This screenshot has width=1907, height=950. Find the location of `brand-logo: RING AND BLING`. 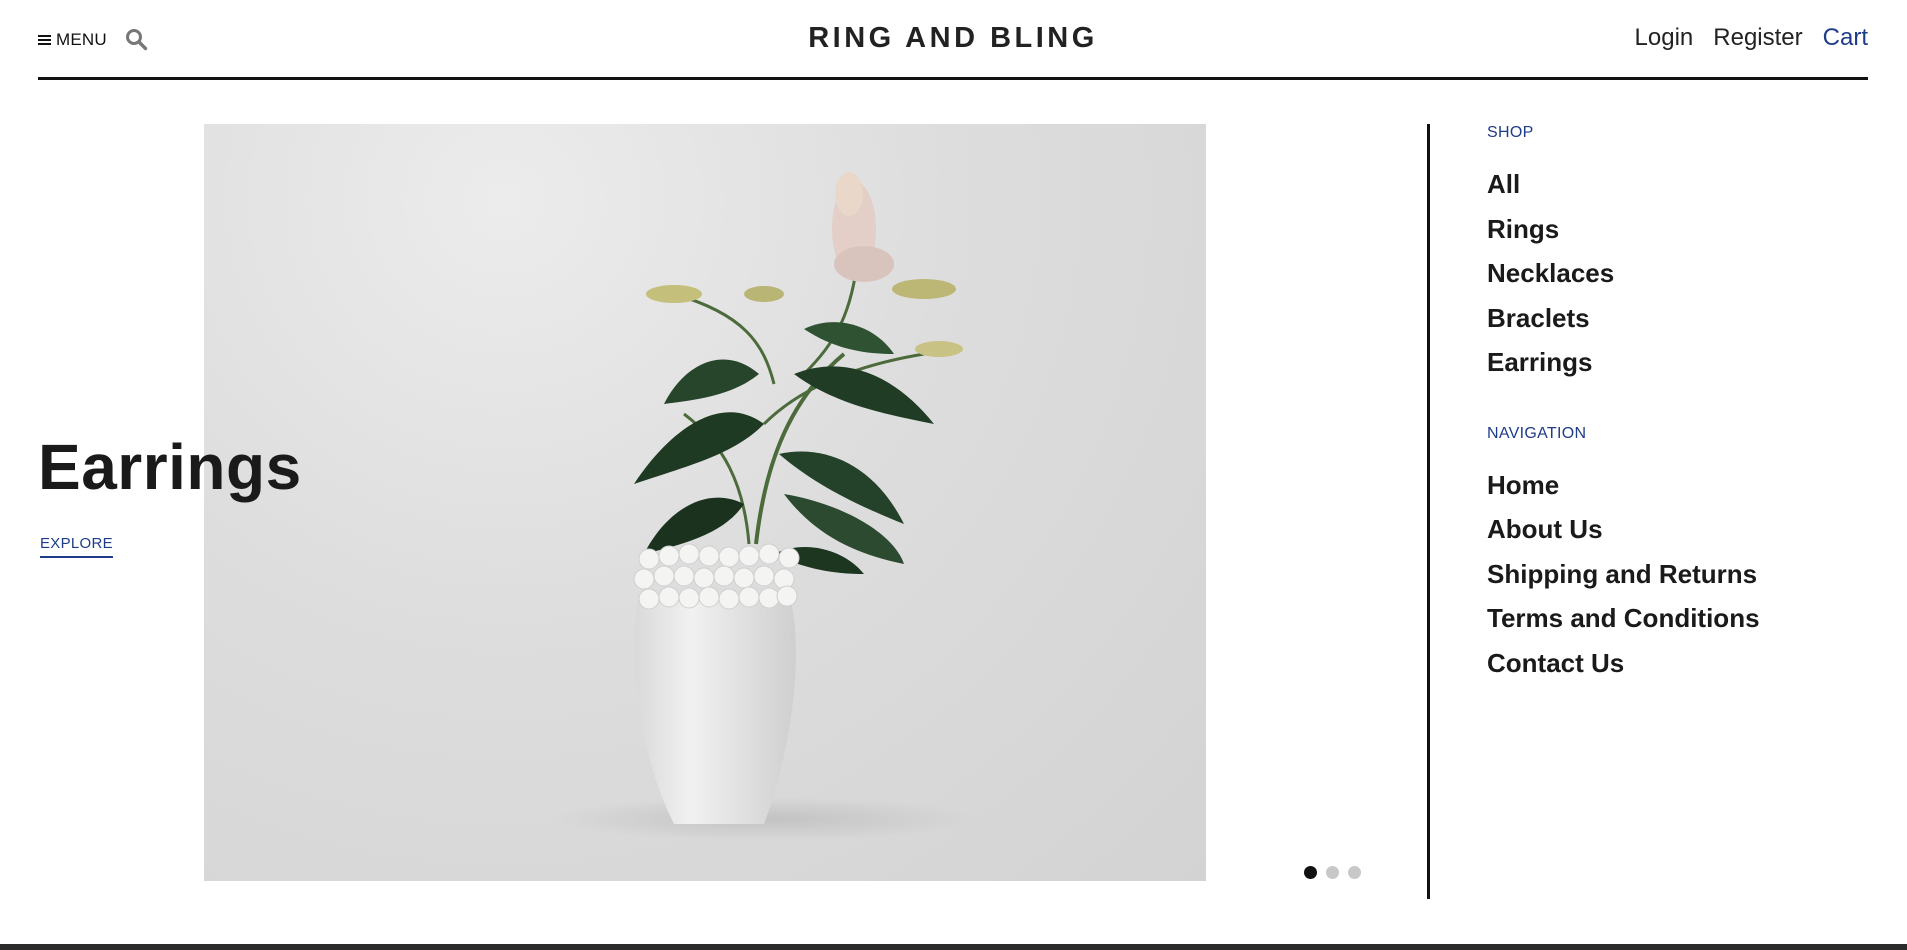

brand-logo: RING AND BLING is located at coordinates (953, 38).